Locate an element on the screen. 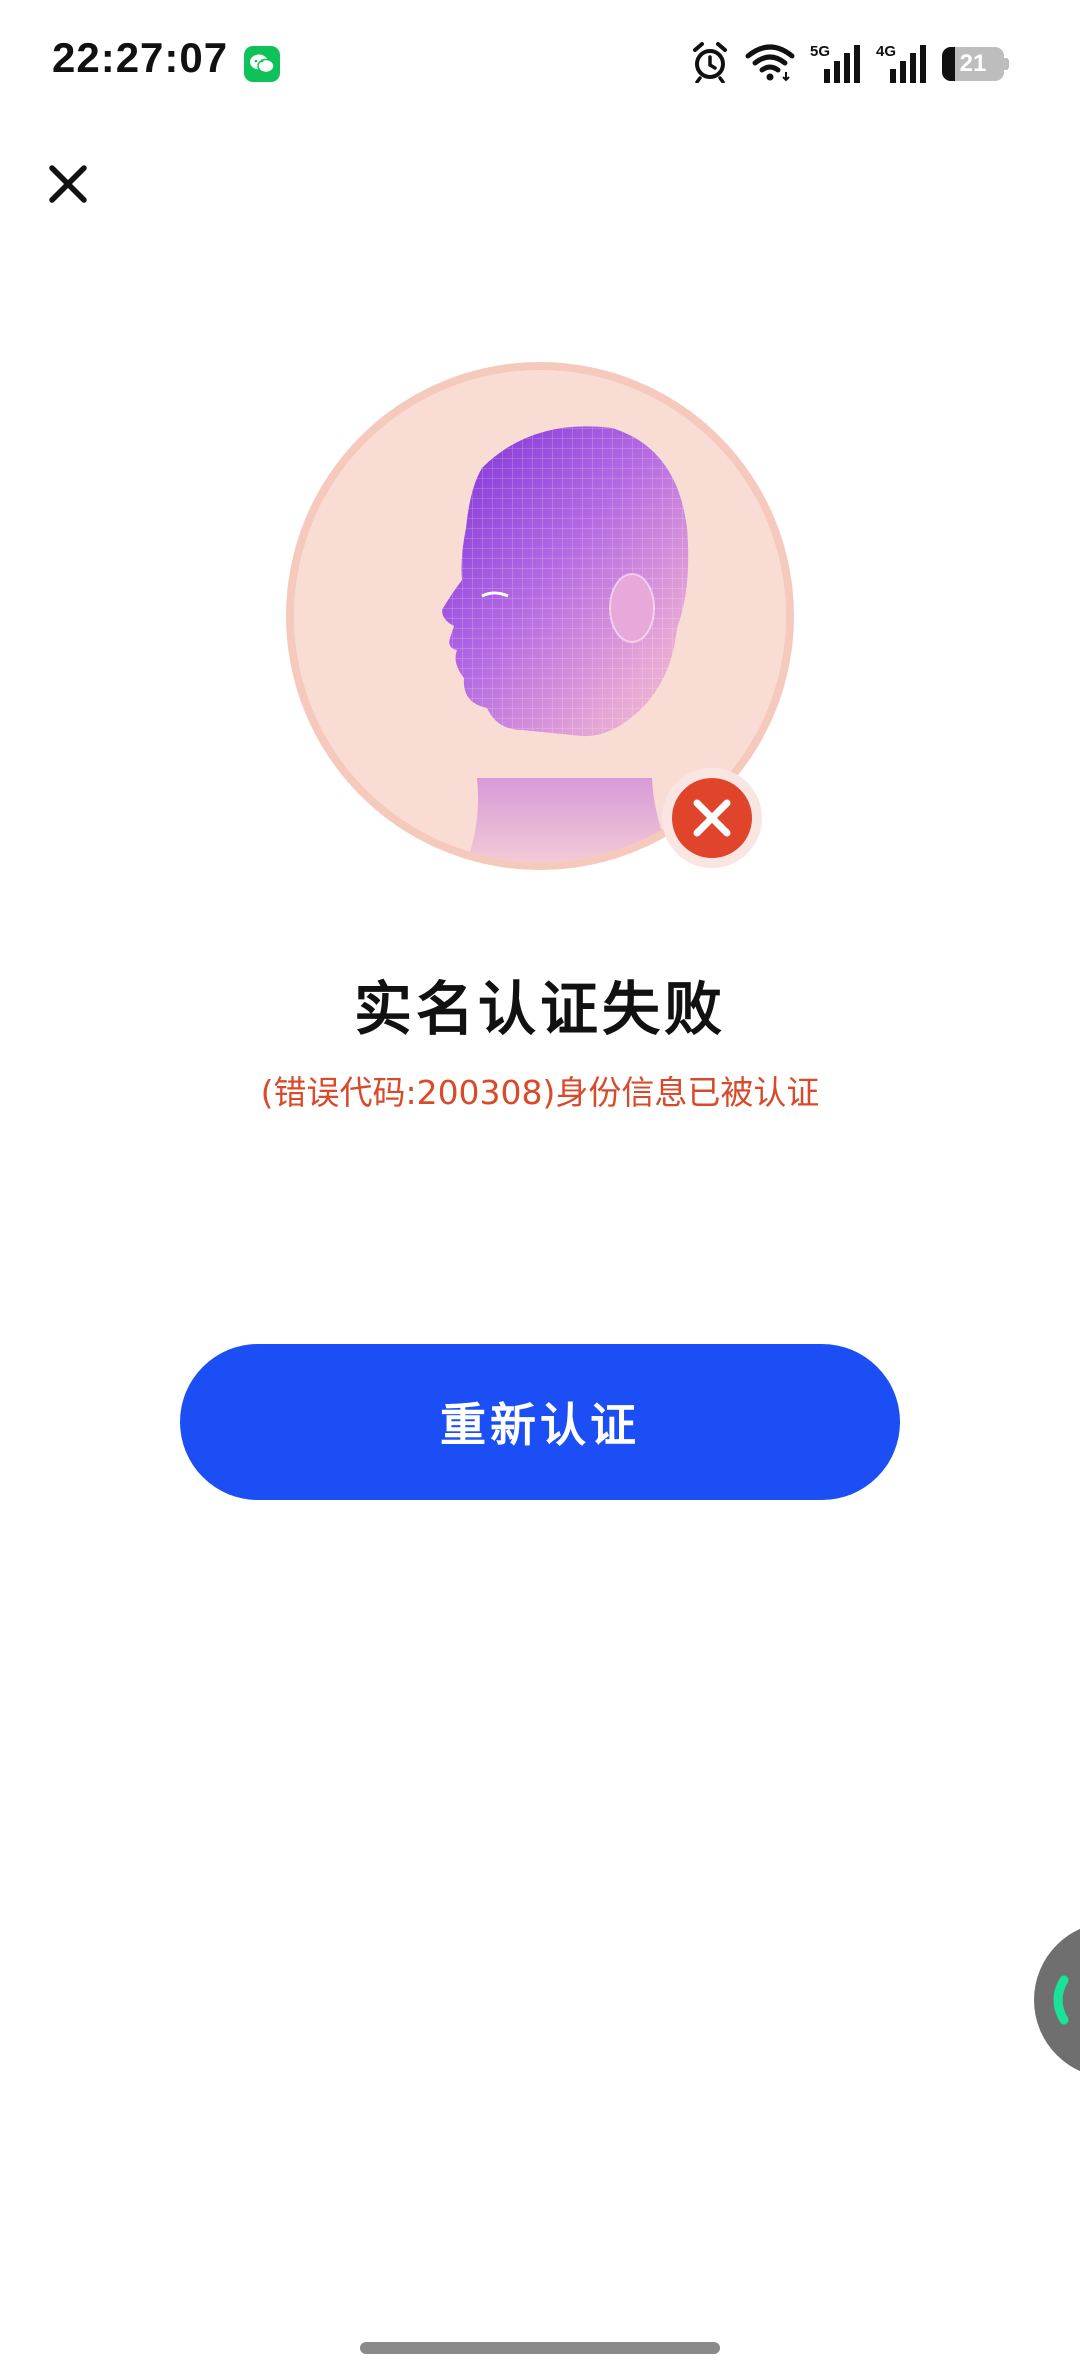 This screenshot has height=2376, width=1080. close-icon is located at coordinates (68, 184).